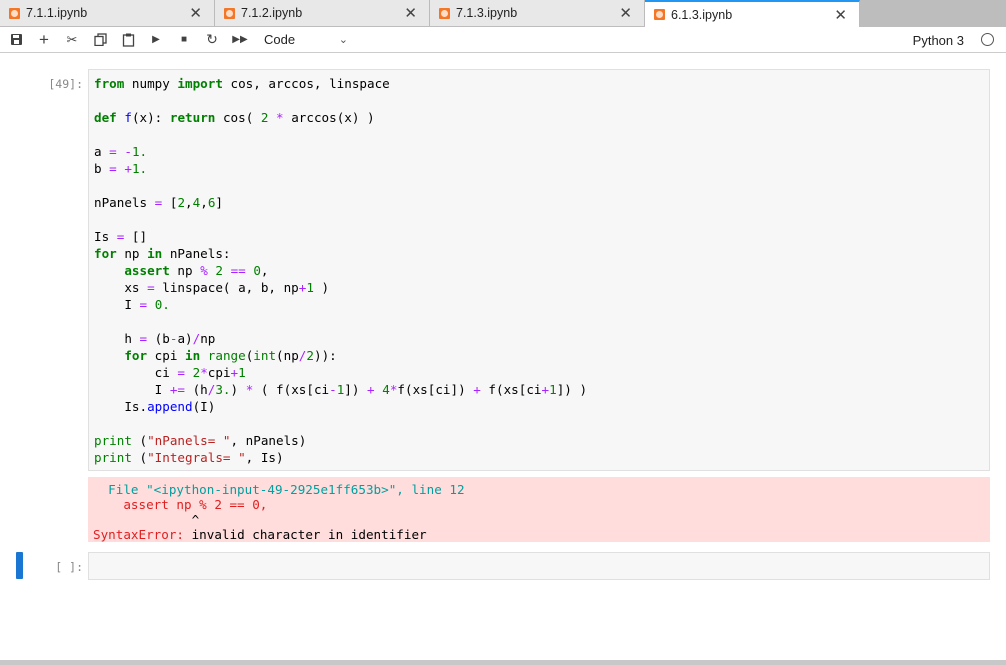 The height and width of the screenshot is (665, 1006). I want to click on stop-icon: ■, so click(184, 40).